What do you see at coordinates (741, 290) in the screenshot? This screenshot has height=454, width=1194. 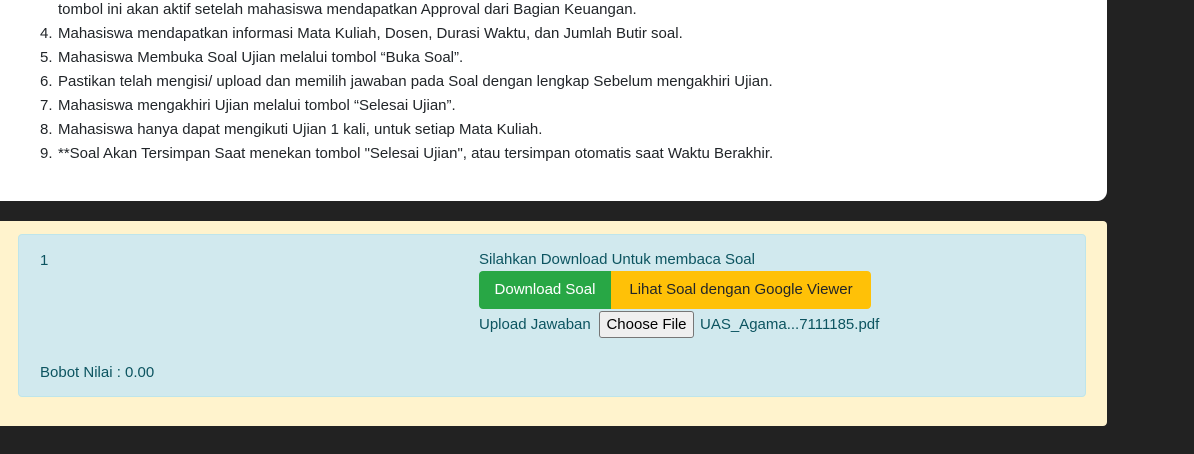 I see `google-viewer-button: Lihat Soal dengan Google Viewer` at bounding box center [741, 290].